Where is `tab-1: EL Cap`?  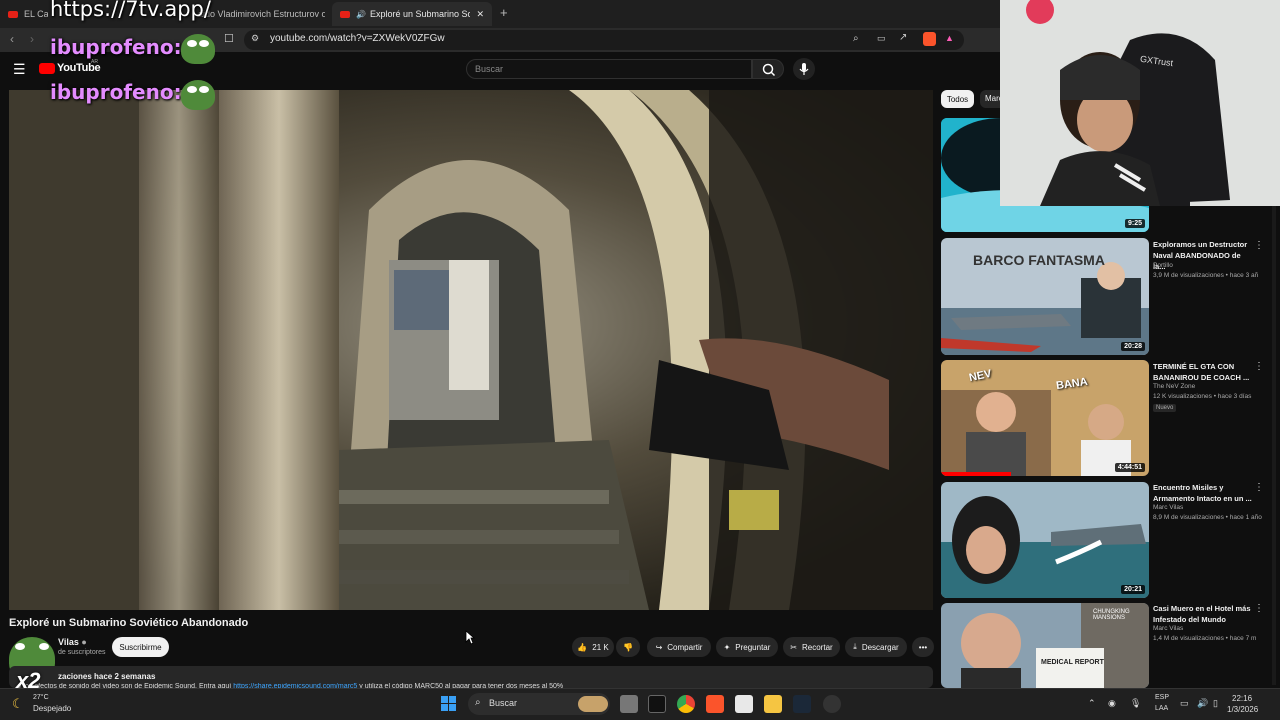
tab-1: EL Cap is located at coordinates (24, 14).